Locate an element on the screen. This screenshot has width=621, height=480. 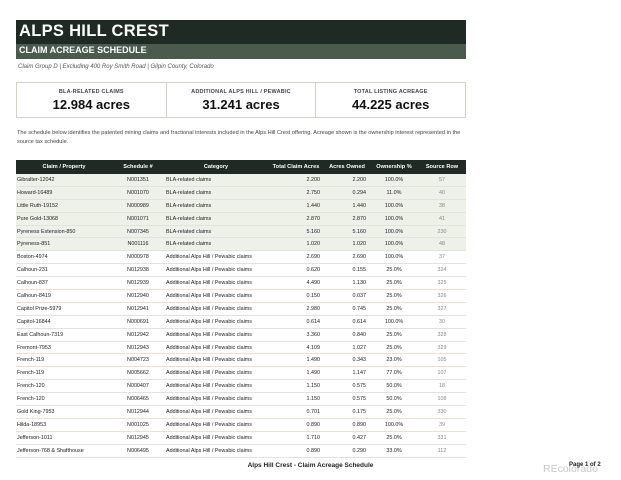
ownership-cell: 23.0% is located at coordinates (394, 360).